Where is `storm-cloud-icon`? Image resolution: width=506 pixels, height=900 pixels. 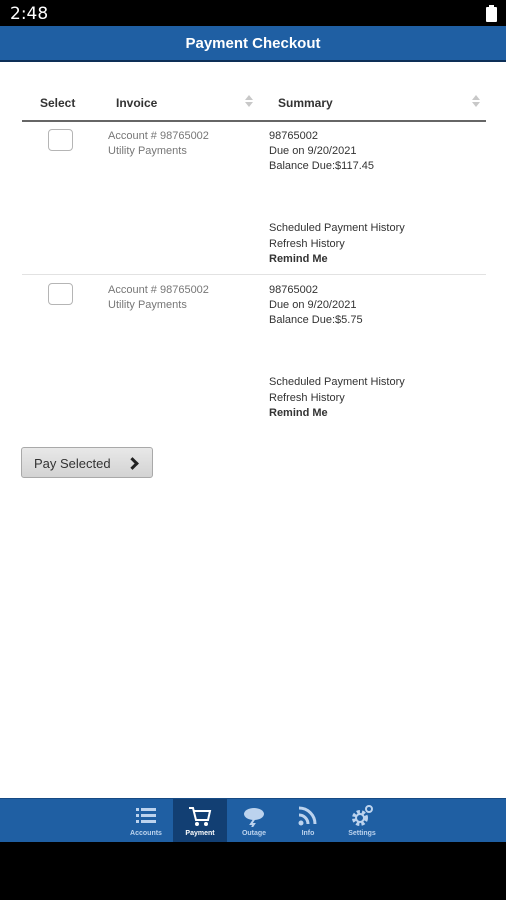
storm-cloud-icon is located at coordinates (254, 817).